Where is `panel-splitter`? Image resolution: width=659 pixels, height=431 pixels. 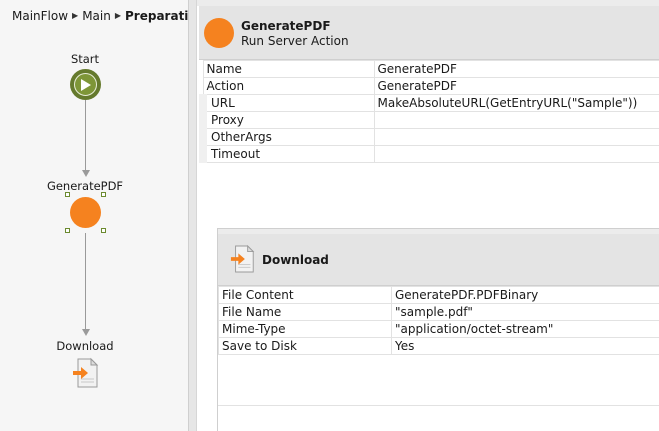
panel-splitter is located at coordinates (192, 215).